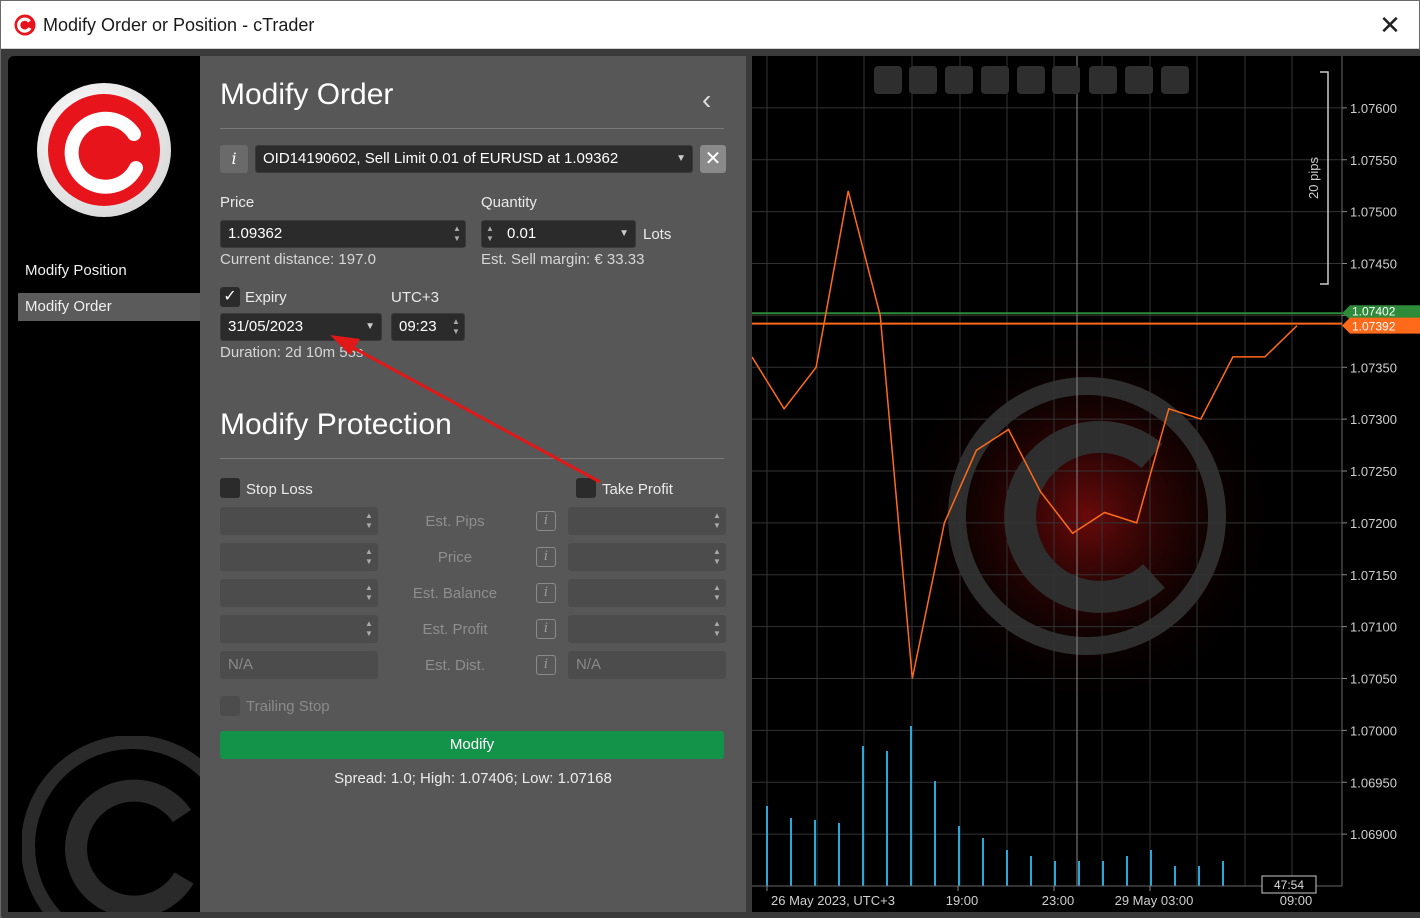 The height and width of the screenshot is (918, 1420). What do you see at coordinates (104, 484) in the screenshot?
I see `sidebar: Modify Position Modify Order` at bounding box center [104, 484].